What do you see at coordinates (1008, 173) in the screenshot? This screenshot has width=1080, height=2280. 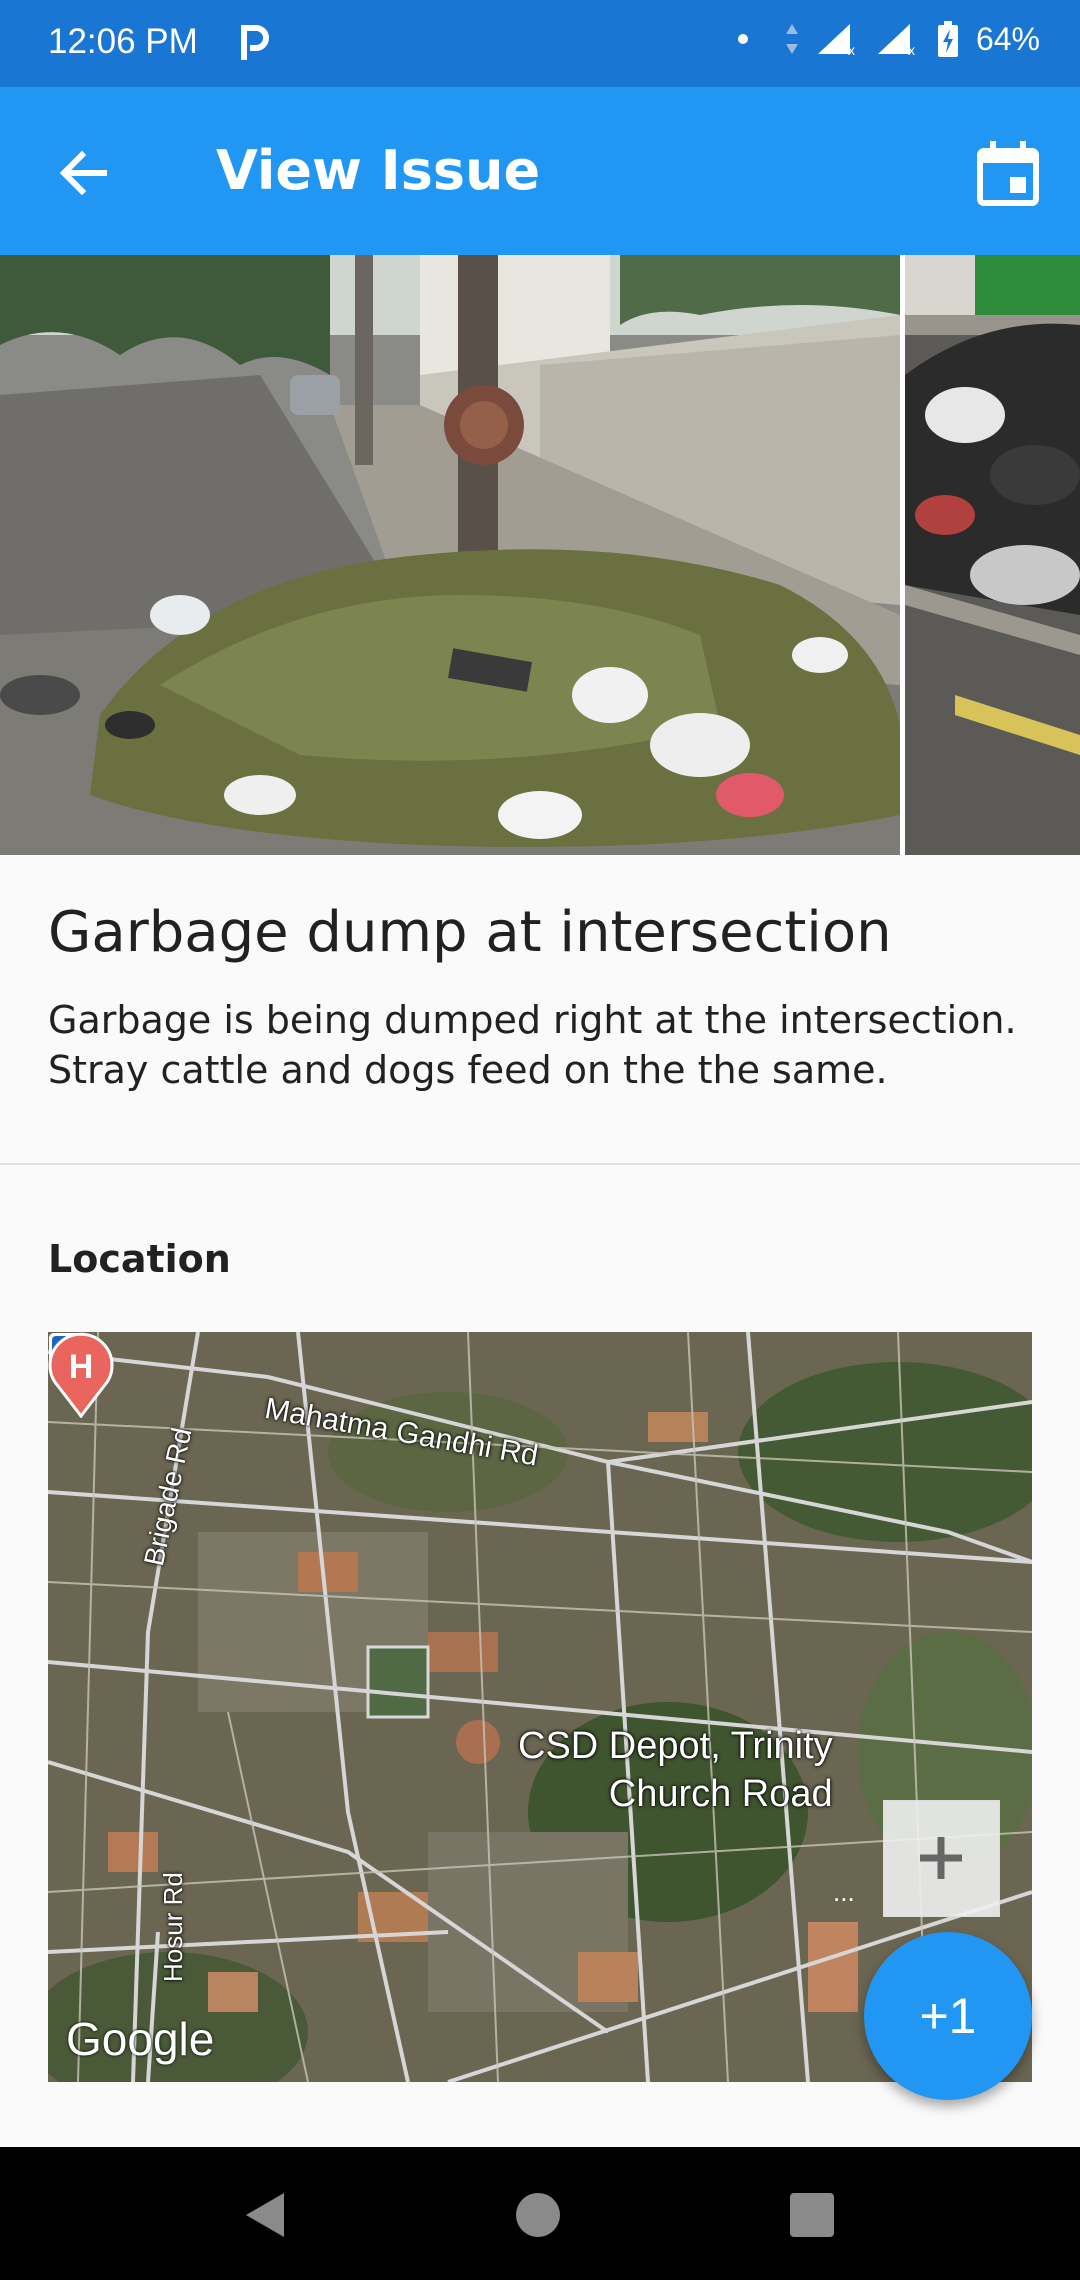 I see `calendar-icon` at bounding box center [1008, 173].